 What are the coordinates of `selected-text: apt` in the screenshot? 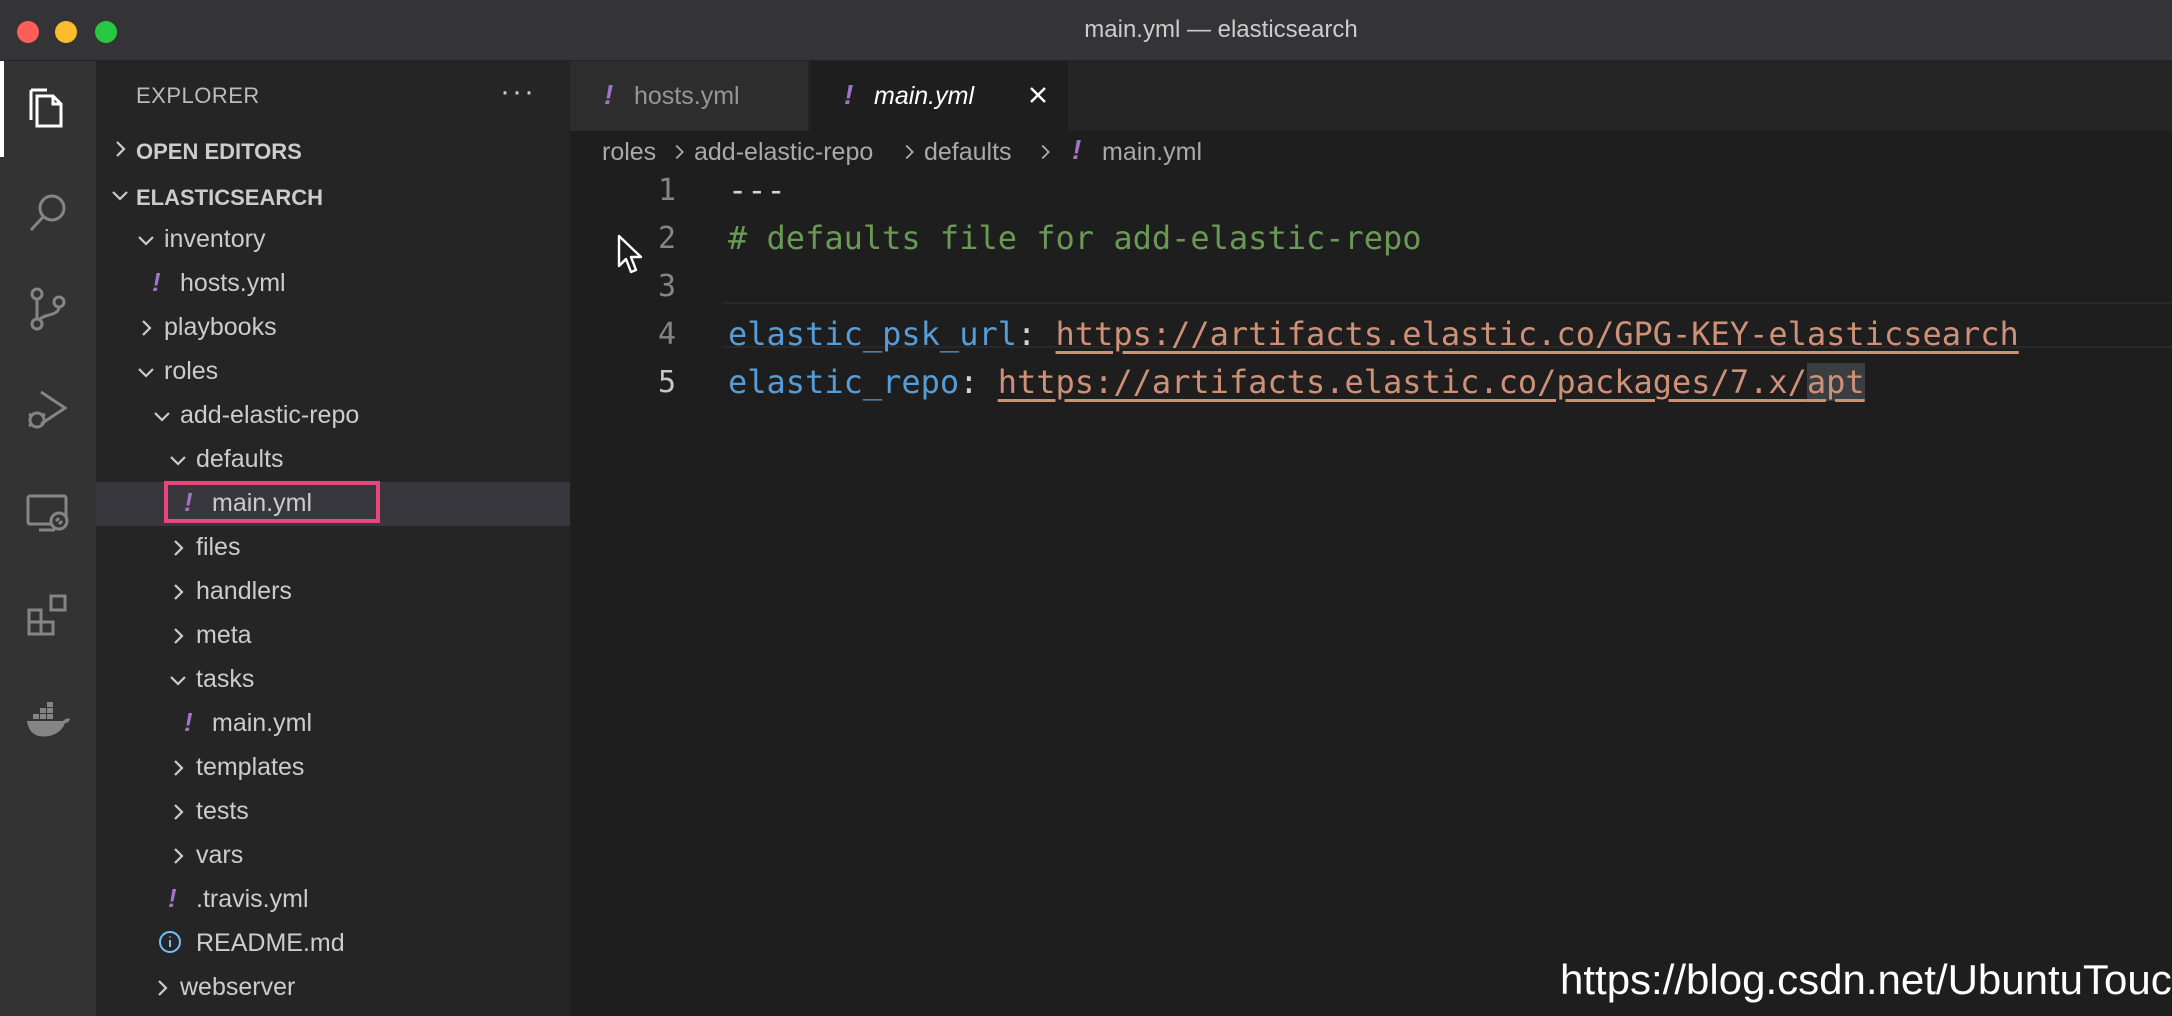 It's located at (1835, 382).